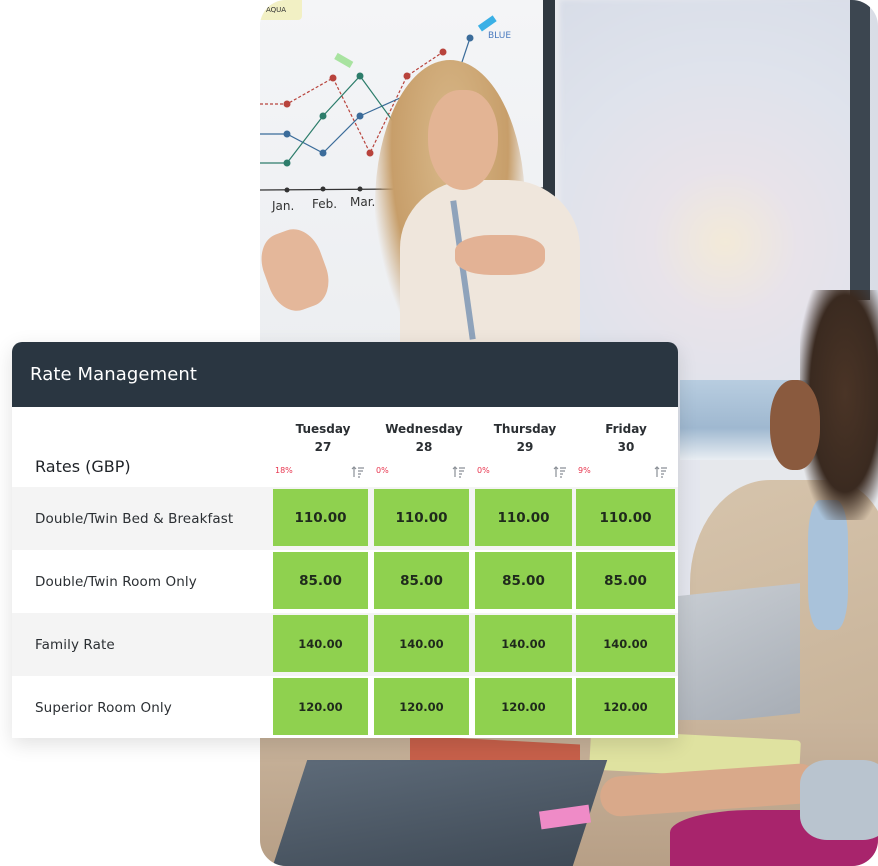 The image size is (878, 866). I want to click on rate-change-percent: 9%, so click(584, 470).